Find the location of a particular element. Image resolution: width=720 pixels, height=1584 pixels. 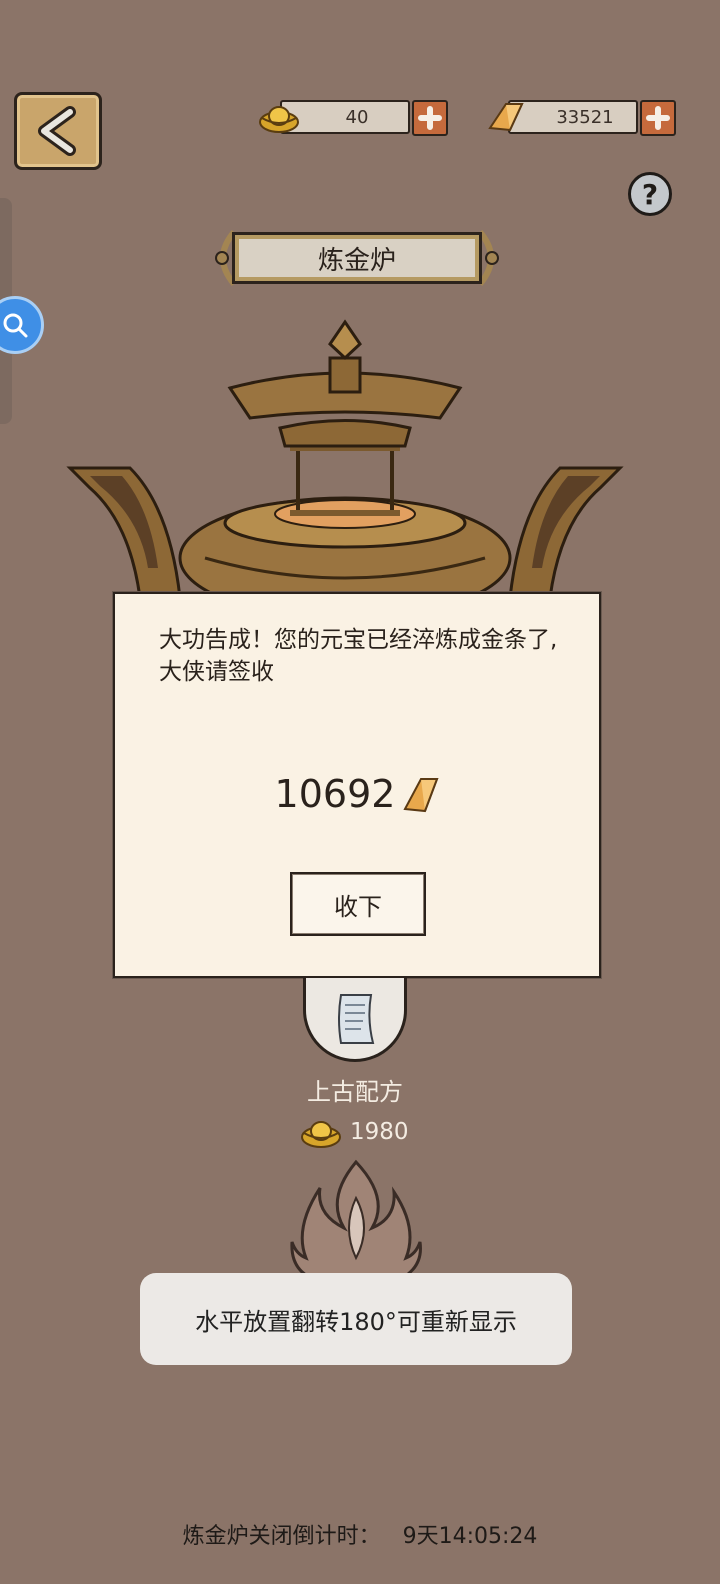

reward-row: 10692 is located at coordinates (357, 794).